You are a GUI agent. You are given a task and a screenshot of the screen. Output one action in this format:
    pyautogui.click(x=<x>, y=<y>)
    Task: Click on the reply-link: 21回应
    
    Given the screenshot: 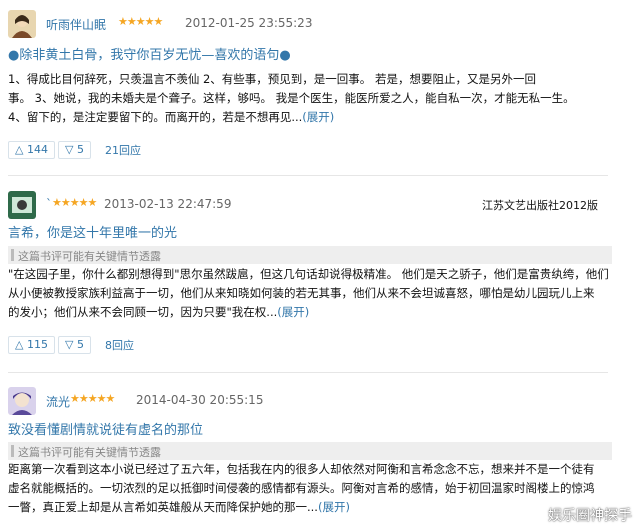 What is the action you would take?
    pyautogui.click(x=123, y=150)
    